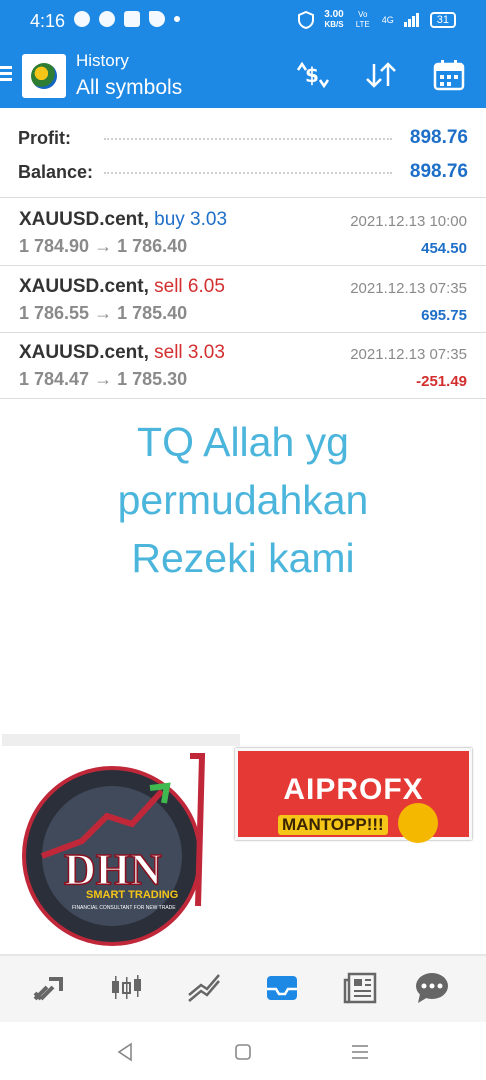 Image resolution: width=486 pixels, height=1080 pixels. What do you see at coordinates (387, 20) in the screenshot?
I see `network-label: 4G` at bounding box center [387, 20].